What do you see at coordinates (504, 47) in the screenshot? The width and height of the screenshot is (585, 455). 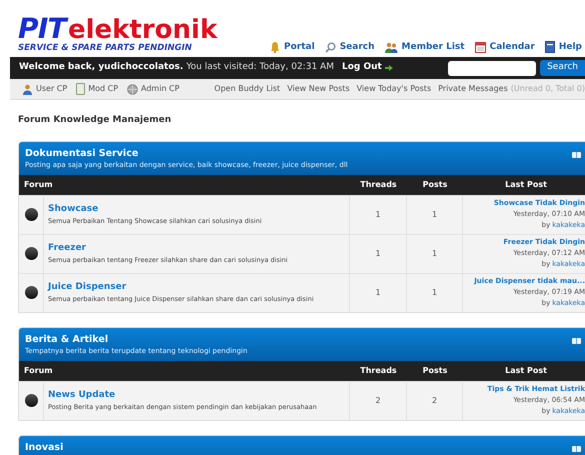 I see `nav-link: Calendar` at bounding box center [504, 47].